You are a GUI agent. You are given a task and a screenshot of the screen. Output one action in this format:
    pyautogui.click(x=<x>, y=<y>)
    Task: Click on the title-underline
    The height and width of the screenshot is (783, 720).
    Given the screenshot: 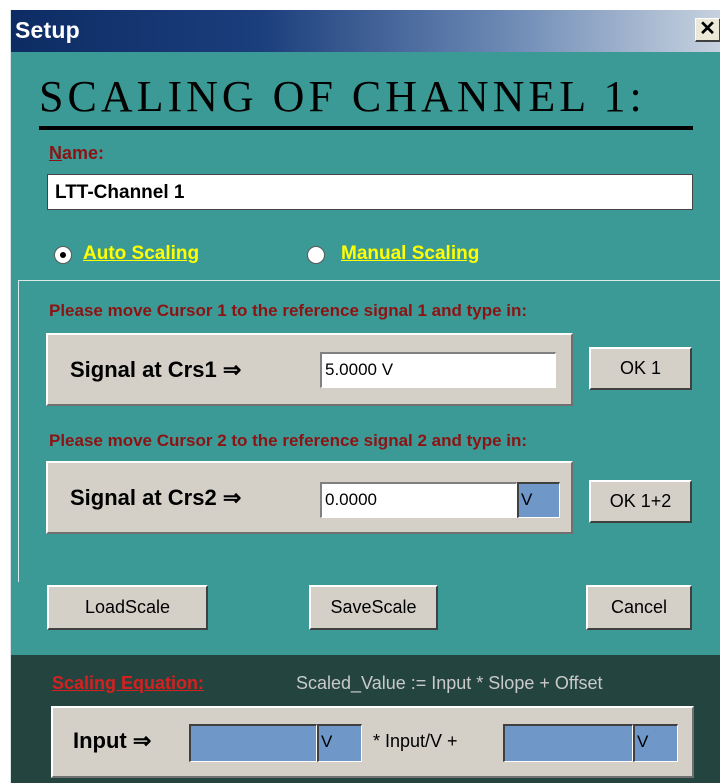 What is the action you would take?
    pyautogui.click(x=366, y=128)
    